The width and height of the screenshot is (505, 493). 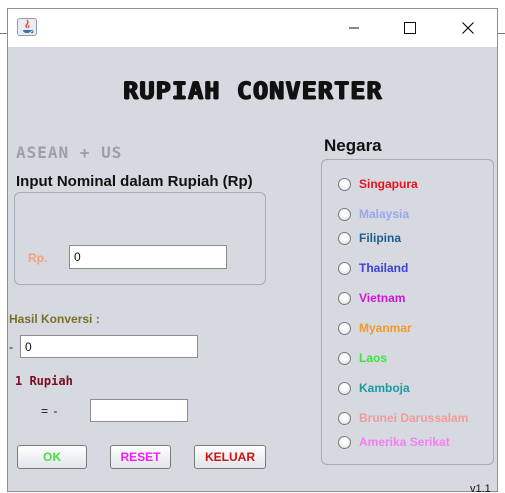 I want to click on version-label: v1.1, so click(x=480, y=488).